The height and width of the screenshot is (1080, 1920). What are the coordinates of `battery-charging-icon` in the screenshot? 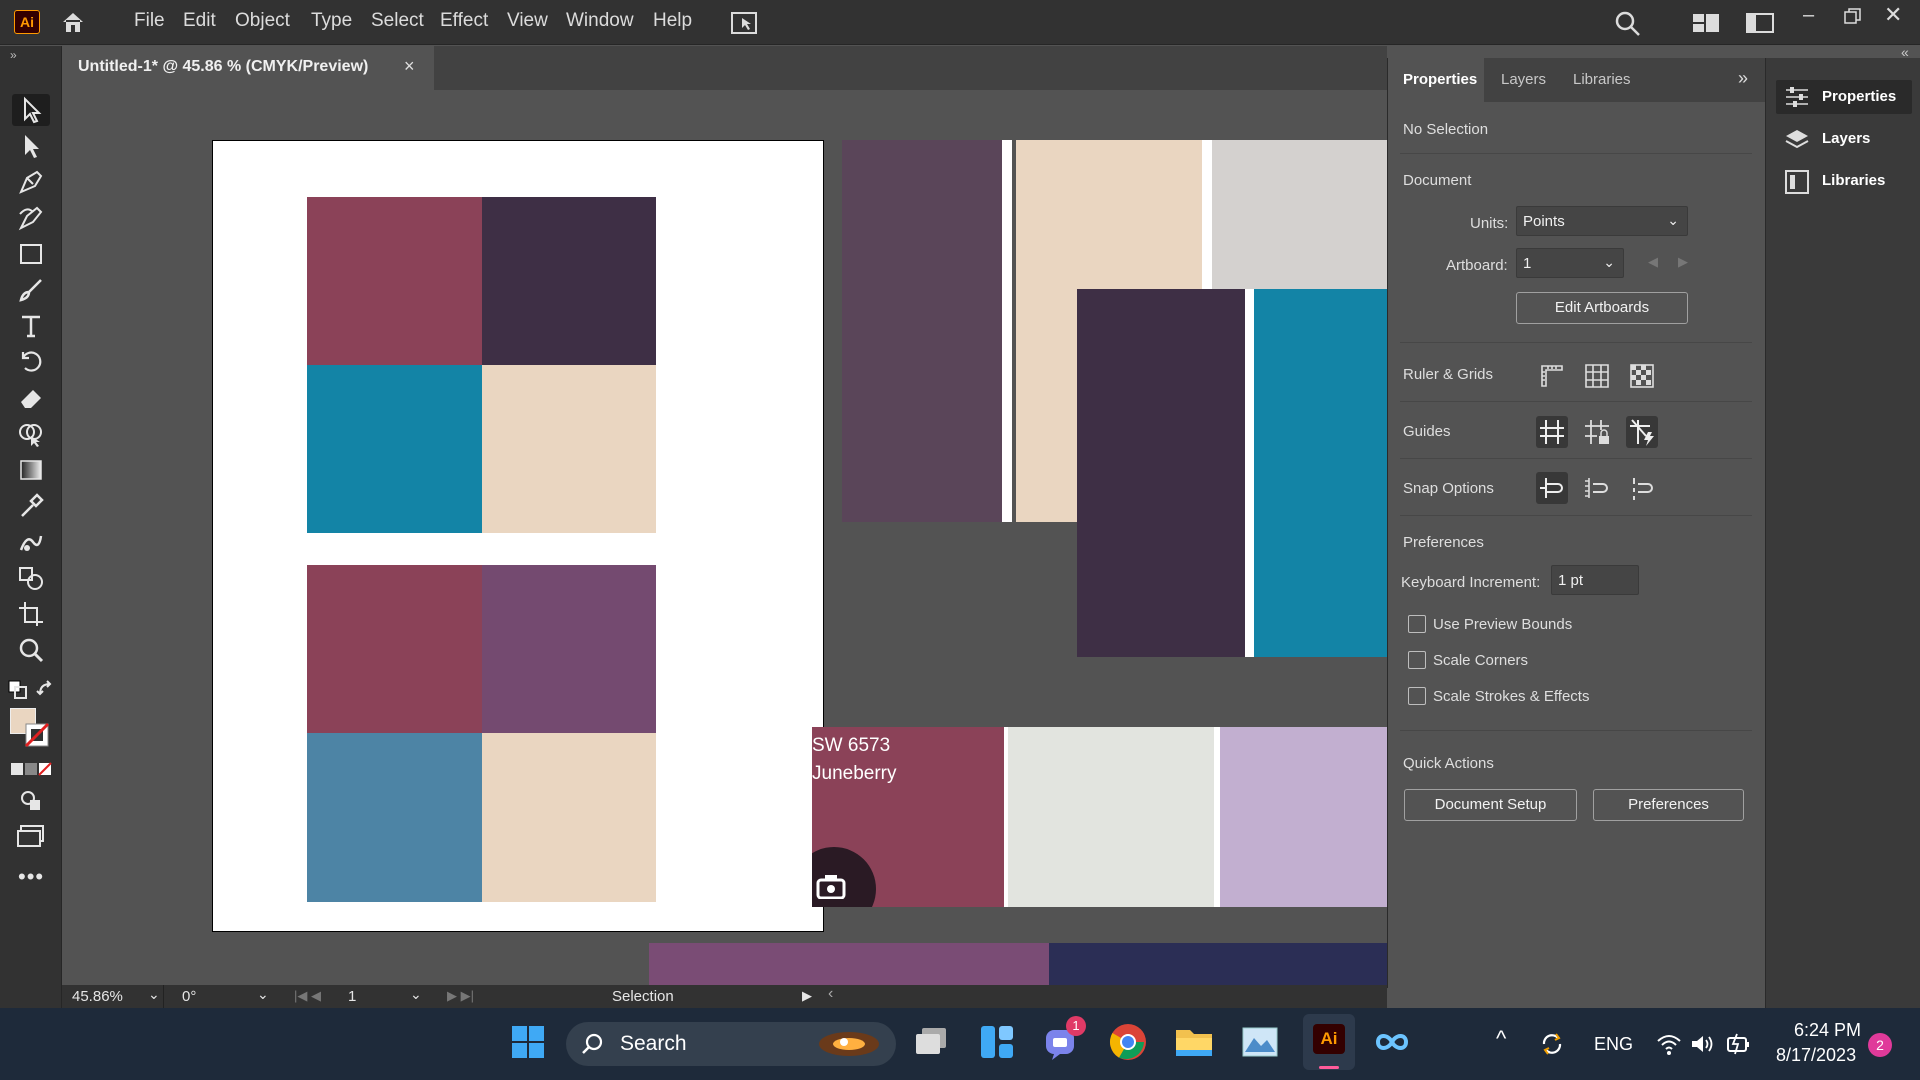 It's located at (1738, 1044).